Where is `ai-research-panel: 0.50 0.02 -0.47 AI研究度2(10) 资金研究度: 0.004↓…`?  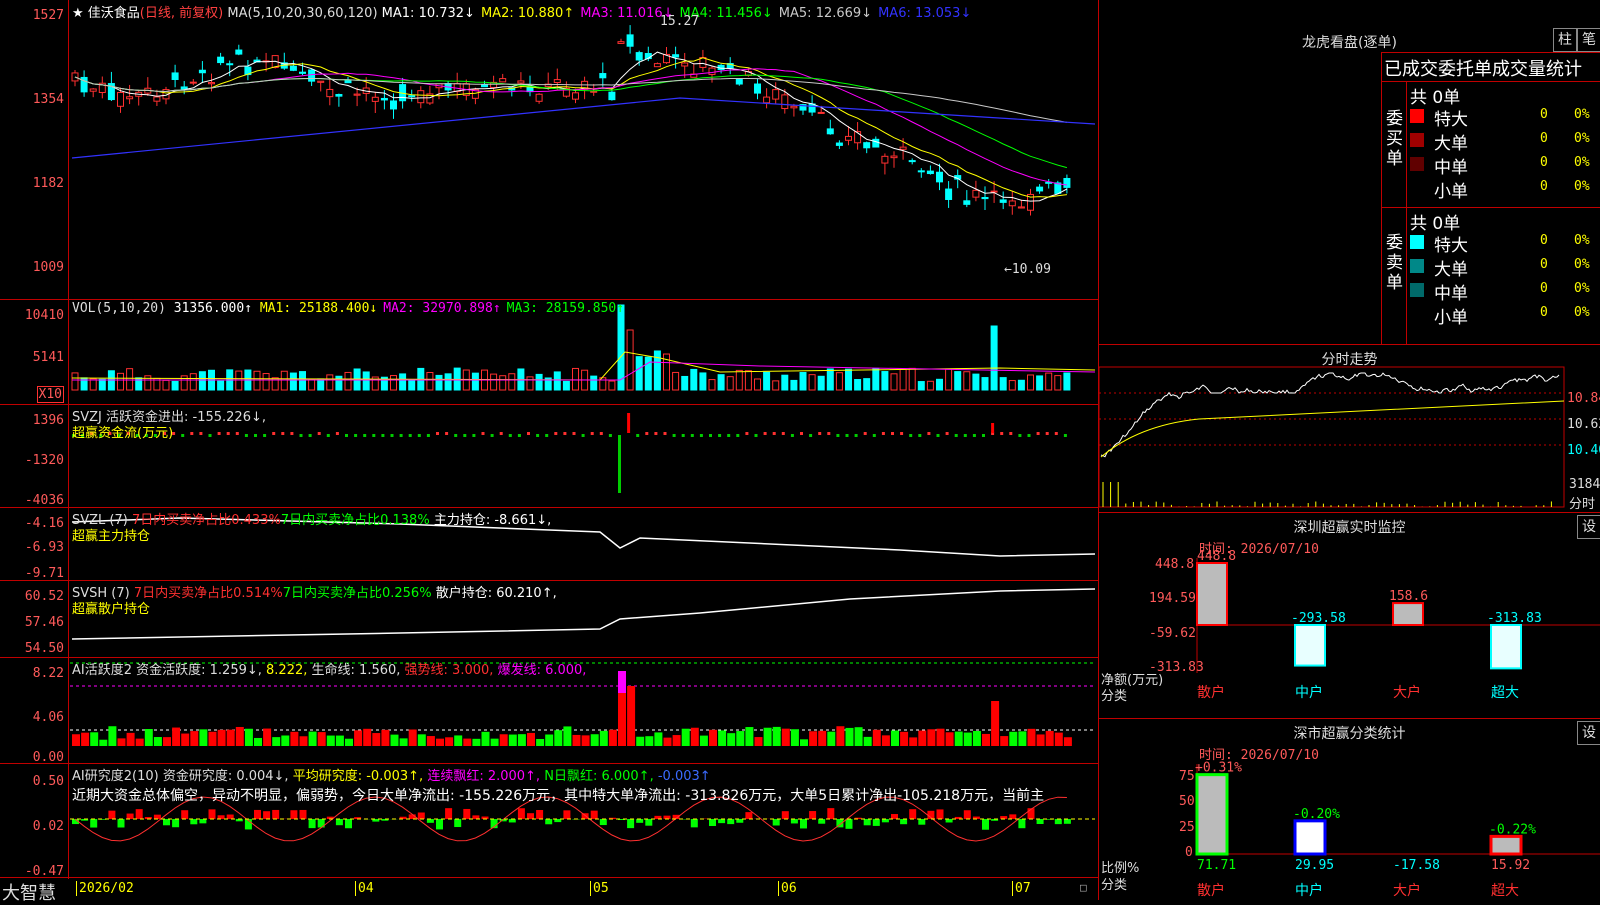
ai-research-panel: 0.50 0.02 -0.47 AI研究度2(10) 资金研究度: 0.004↓… is located at coordinates (549, 821).